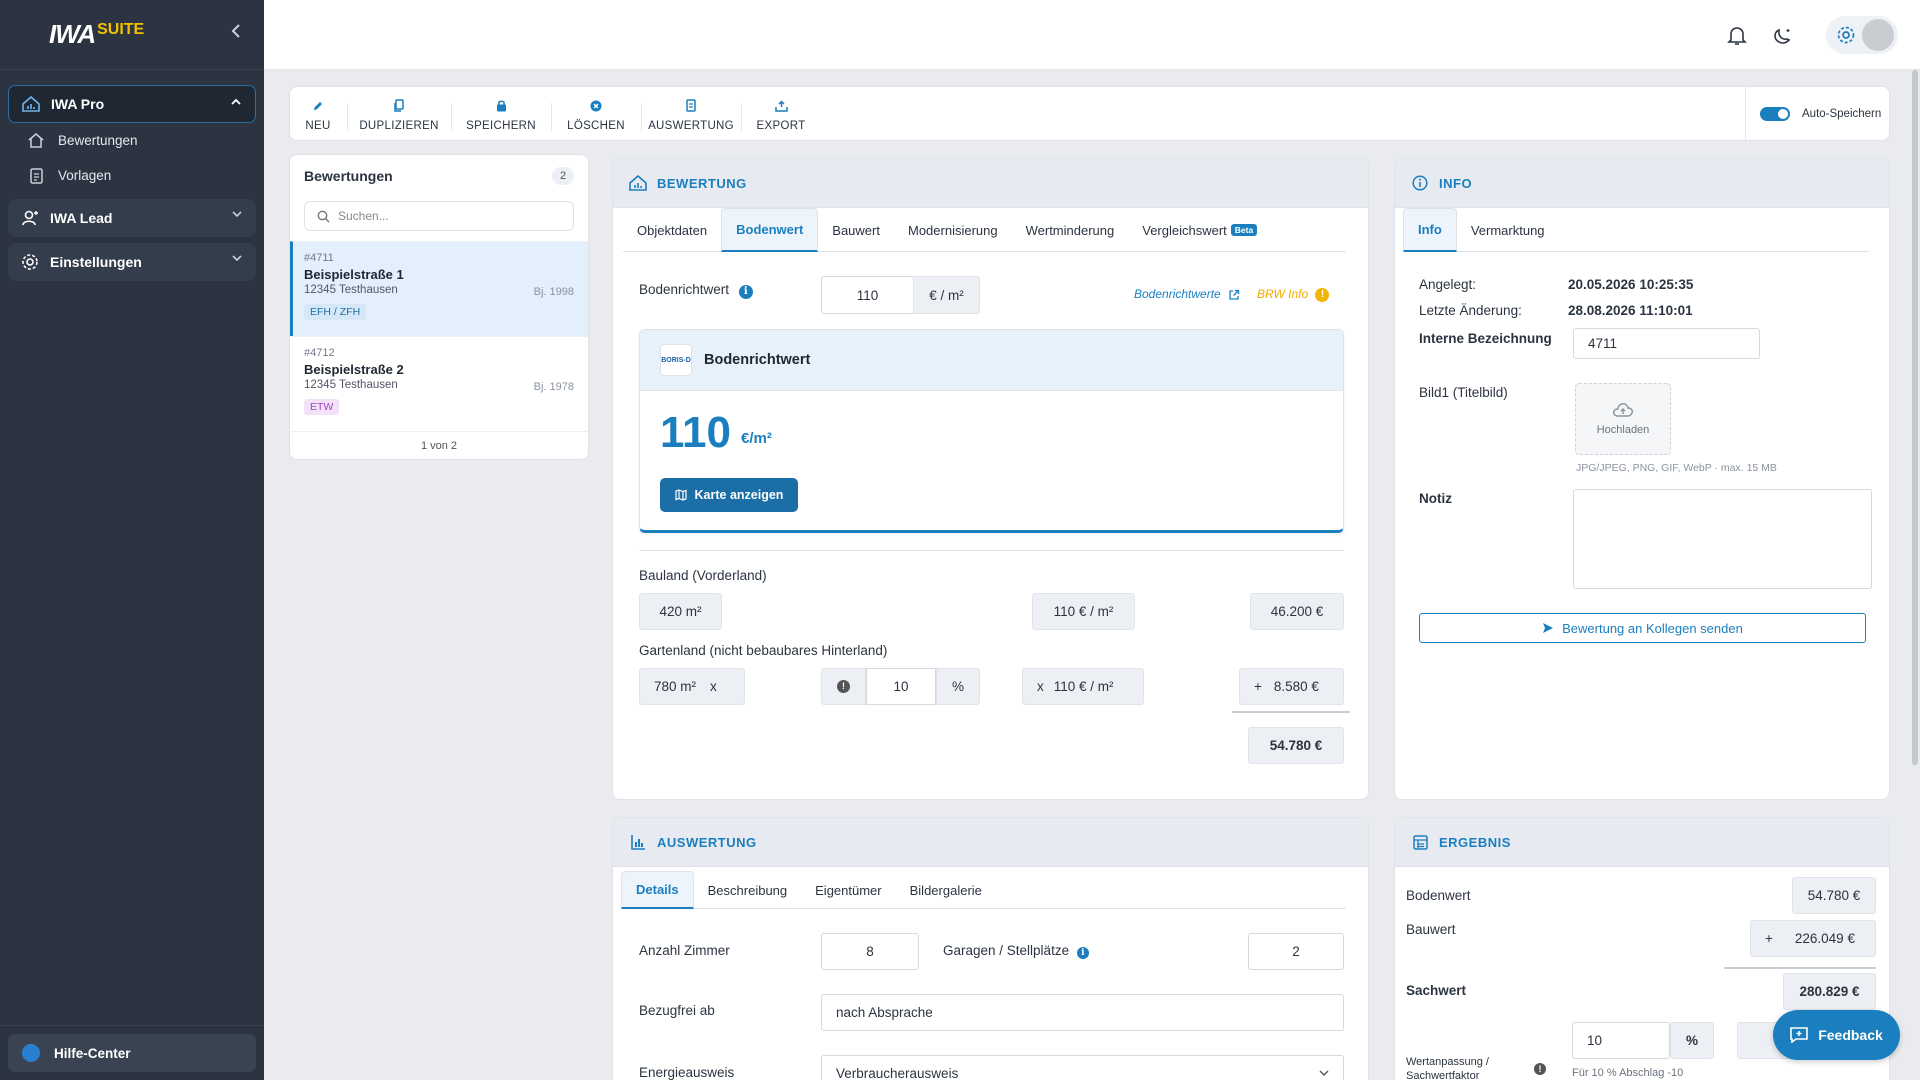  I want to click on auswertung-button: AUSWERTUNG, so click(691, 114).